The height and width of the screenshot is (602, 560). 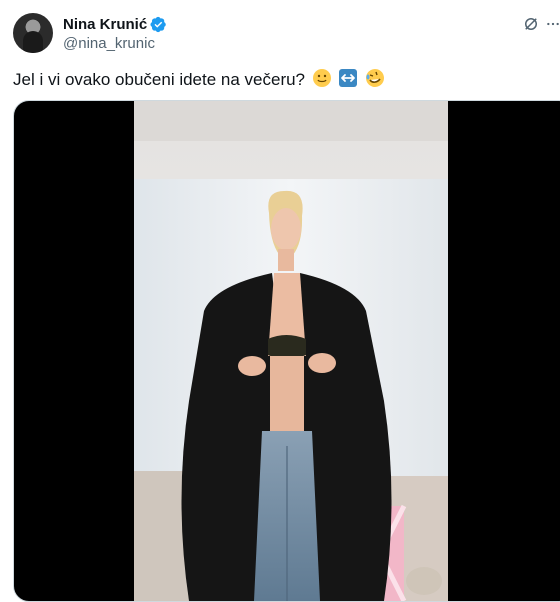 What do you see at coordinates (553, 24) in the screenshot?
I see `more-options-icon` at bounding box center [553, 24].